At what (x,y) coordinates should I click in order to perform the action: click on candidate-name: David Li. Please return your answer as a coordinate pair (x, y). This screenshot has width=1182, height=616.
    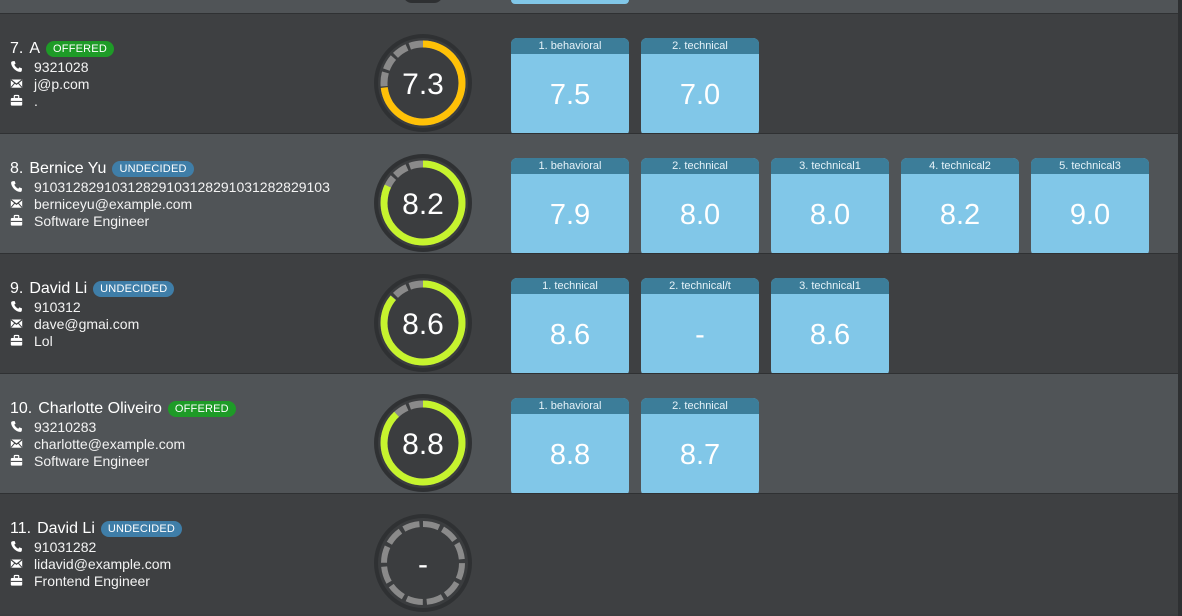
    Looking at the image, I should click on (66, 528).